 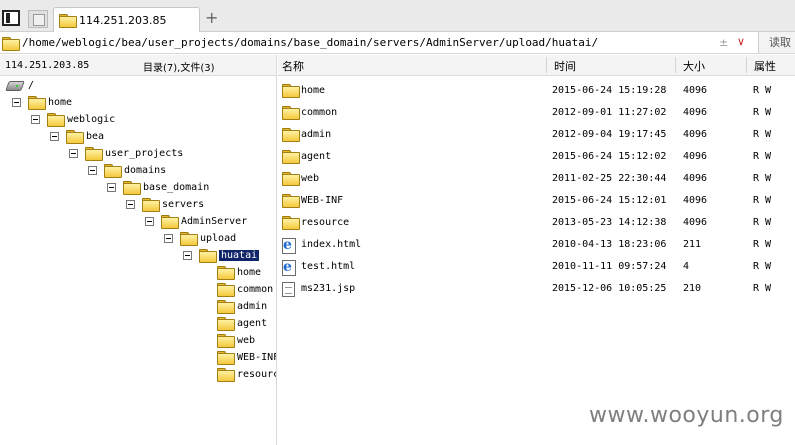 I want to click on tree-label: WEB-INF, so click(x=257, y=357).